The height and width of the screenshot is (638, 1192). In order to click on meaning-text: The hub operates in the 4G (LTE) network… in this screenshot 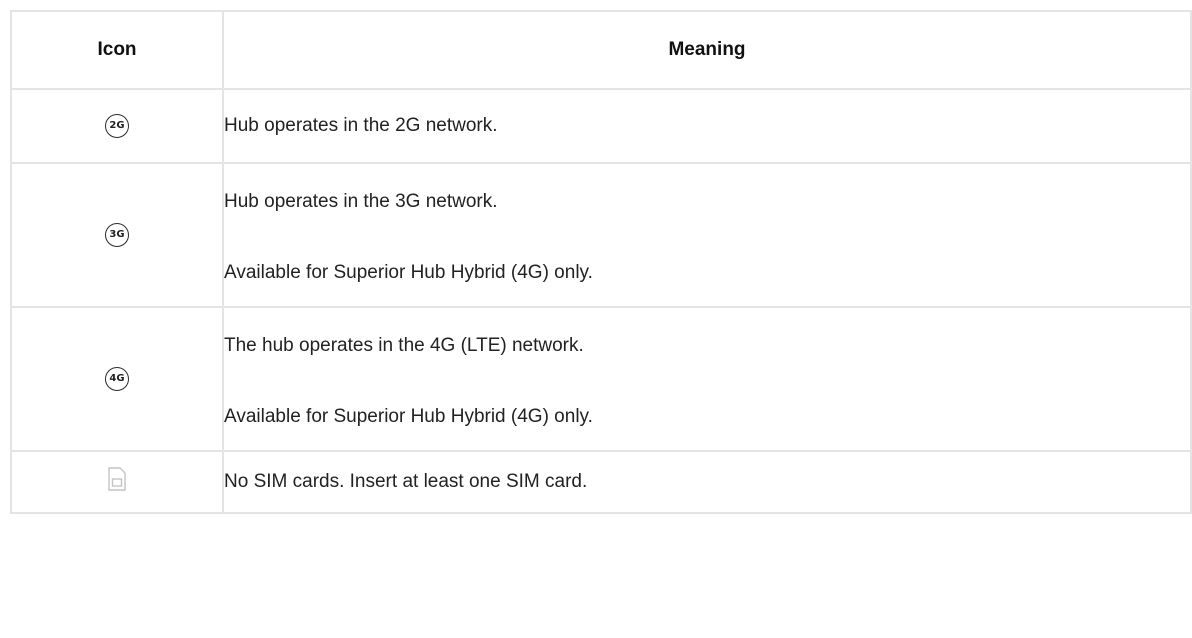, I will do `click(404, 345)`.